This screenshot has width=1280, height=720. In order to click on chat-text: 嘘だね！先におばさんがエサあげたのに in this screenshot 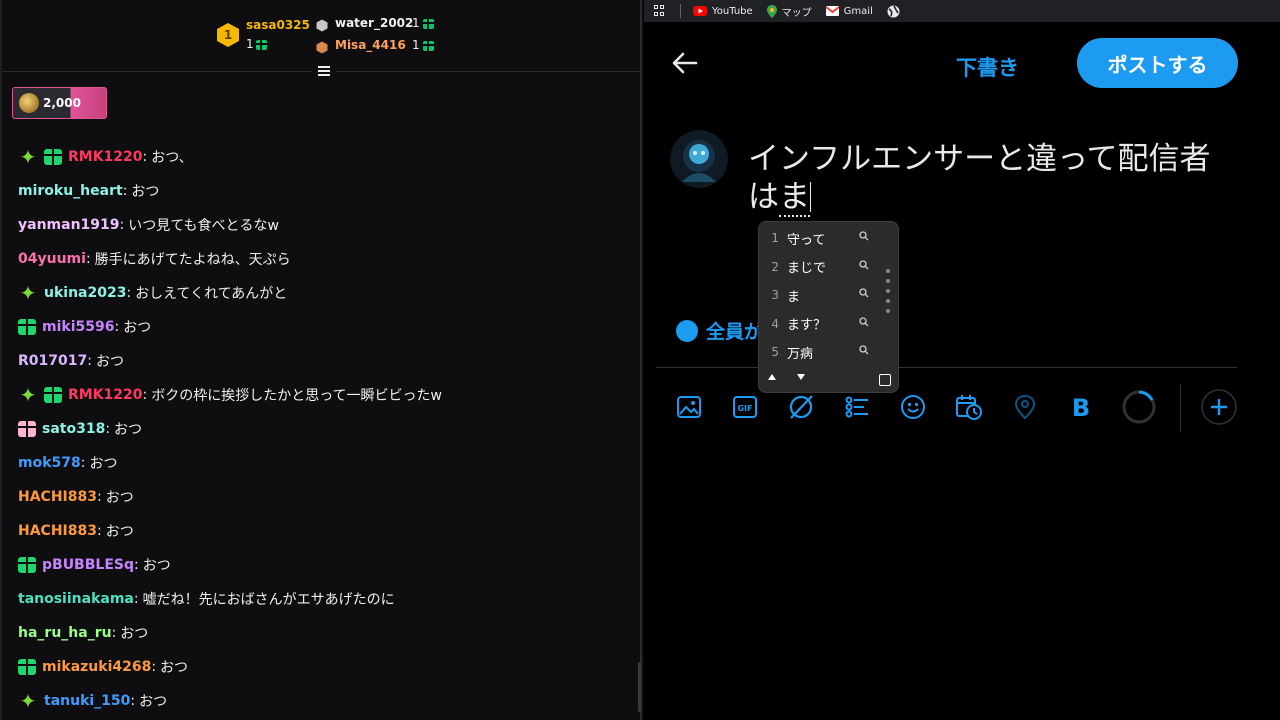, I will do `click(268, 600)`.